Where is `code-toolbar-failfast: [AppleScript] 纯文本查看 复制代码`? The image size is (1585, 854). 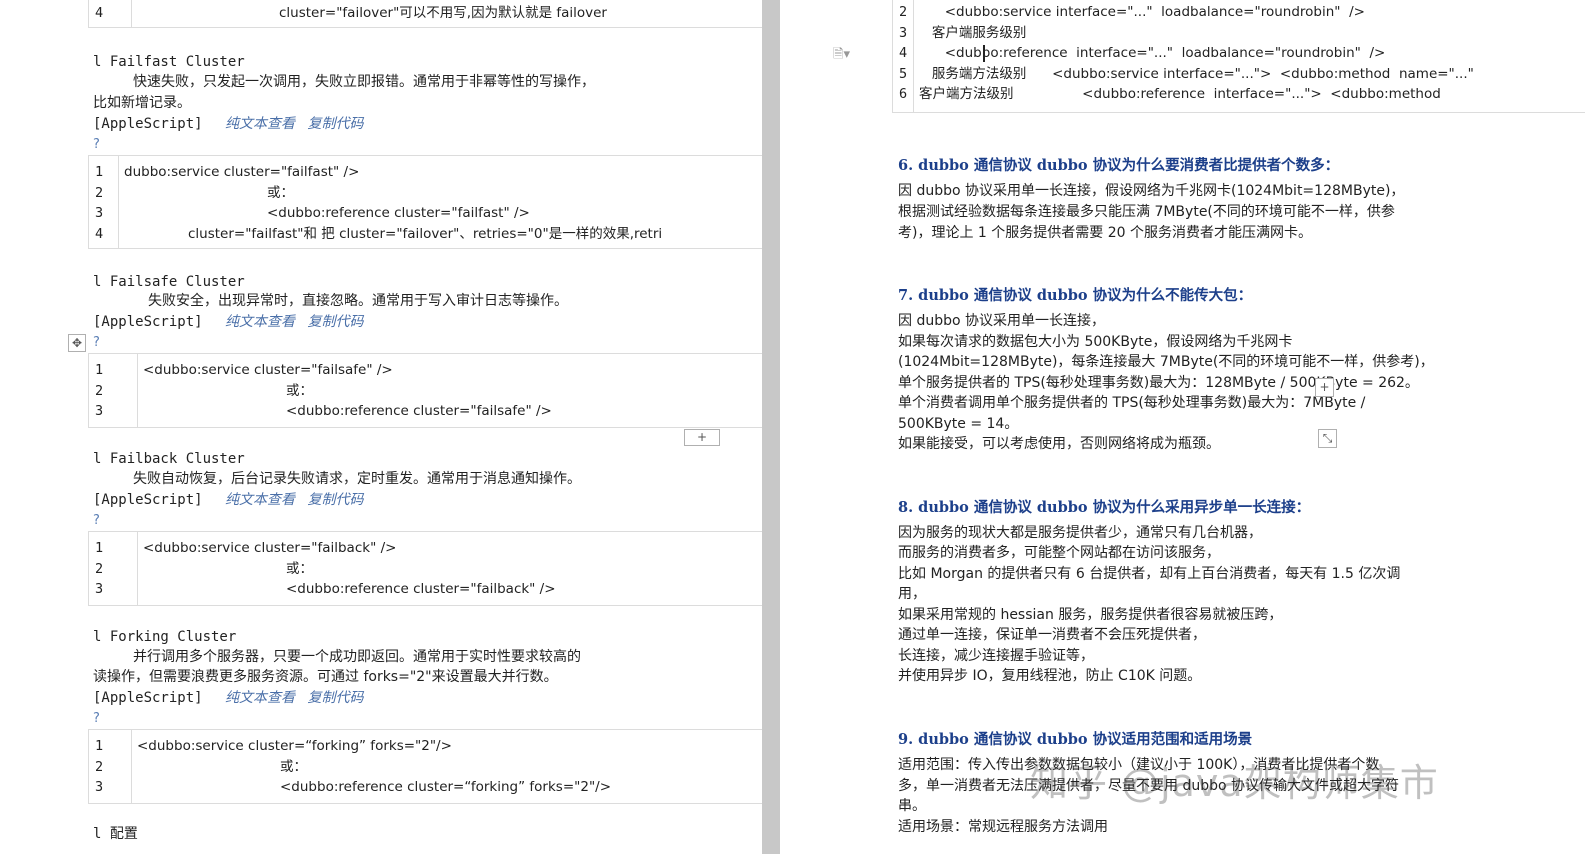
code-toolbar-failfast: [AppleScript] 纯文本查看 复制代码 is located at coordinates (228, 124).